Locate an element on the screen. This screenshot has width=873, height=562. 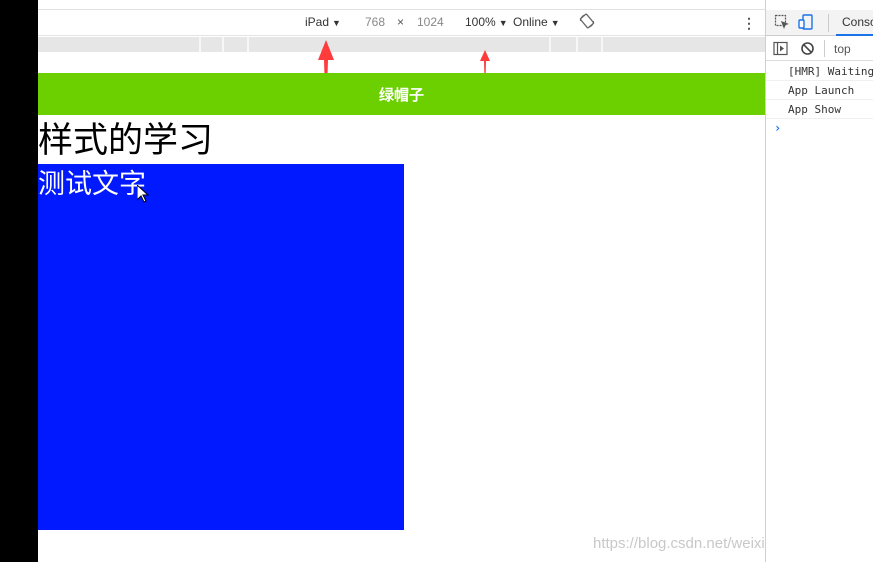
nav-title: 绿帽子 is located at coordinates (401, 94).